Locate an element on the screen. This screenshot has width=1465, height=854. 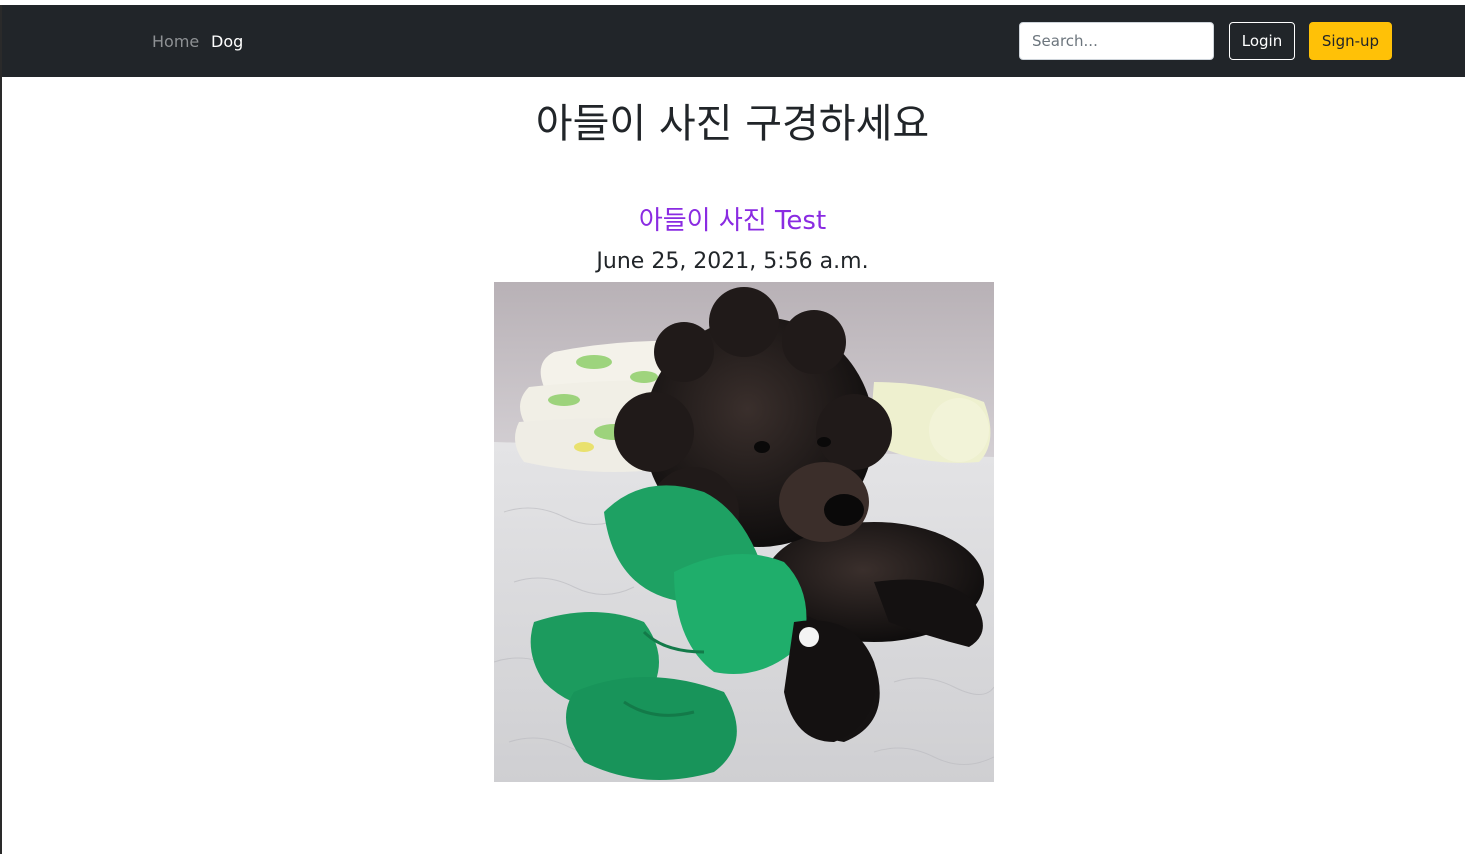
signup-button: Sign-up is located at coordinates (1350, 41).